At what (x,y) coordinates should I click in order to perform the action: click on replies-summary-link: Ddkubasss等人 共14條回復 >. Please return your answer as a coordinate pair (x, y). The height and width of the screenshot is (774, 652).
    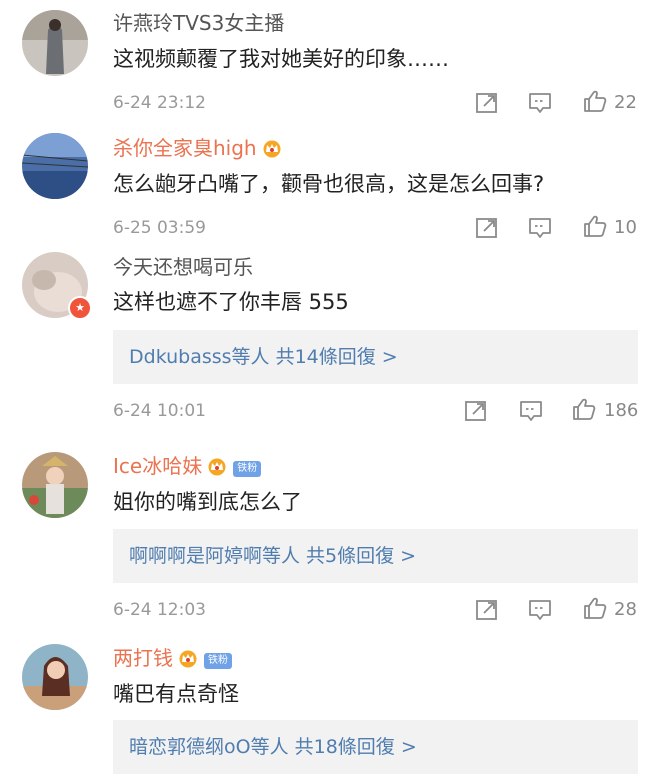
    Looking at the image, I should click on (375, 357).